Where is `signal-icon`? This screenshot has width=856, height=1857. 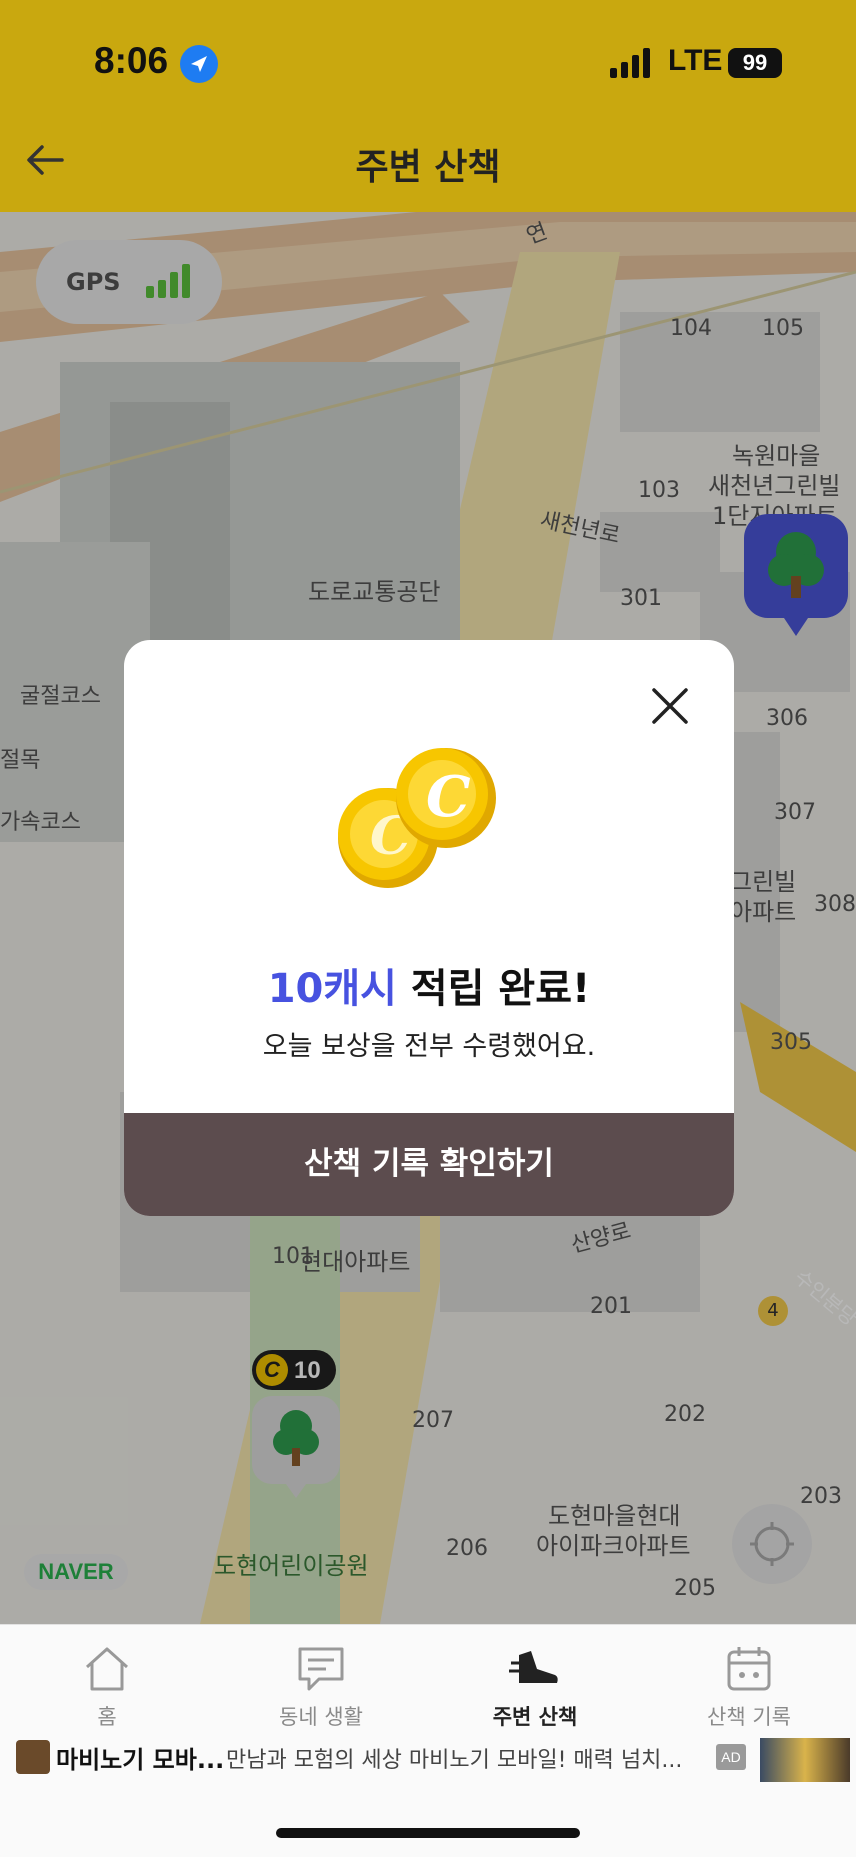
signal-icon is located at coordinates (632, 64).